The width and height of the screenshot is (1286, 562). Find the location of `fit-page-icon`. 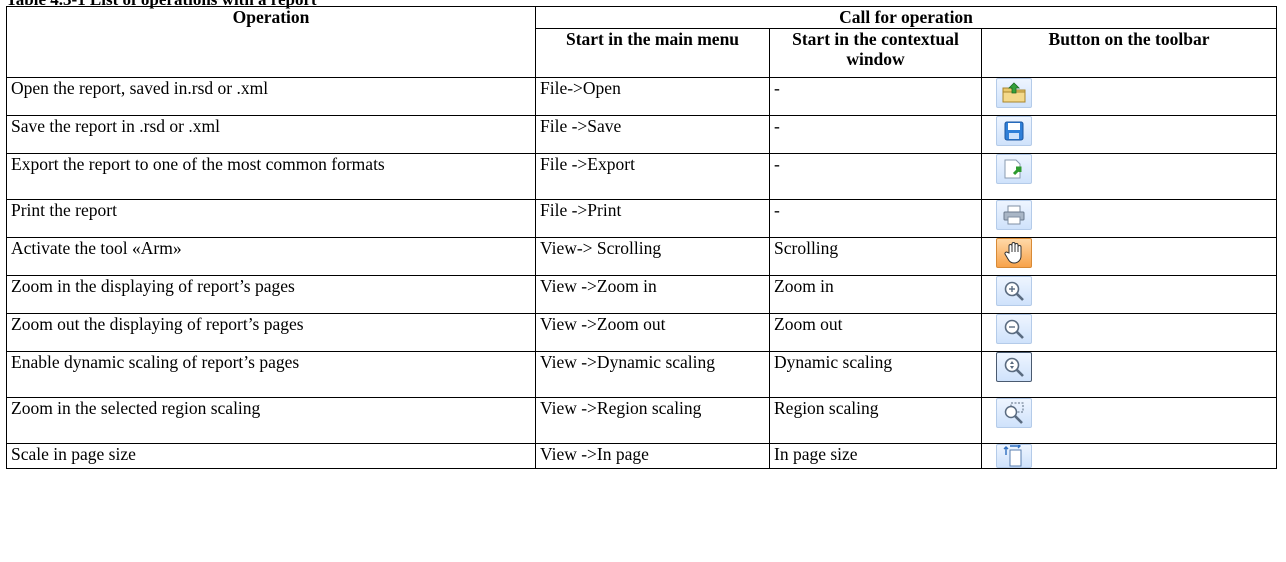

fit-page-icon is located at coordinates (1014, 456).